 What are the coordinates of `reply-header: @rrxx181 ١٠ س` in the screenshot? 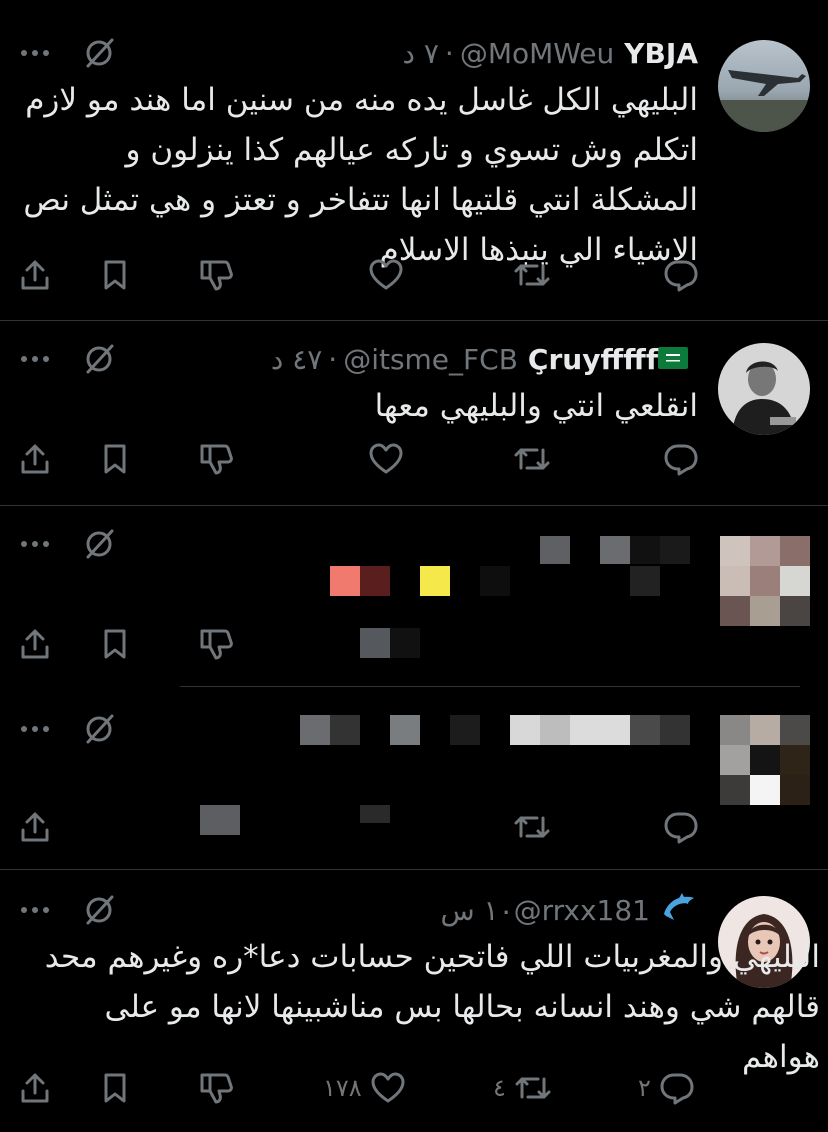 It's located at (569, 910).